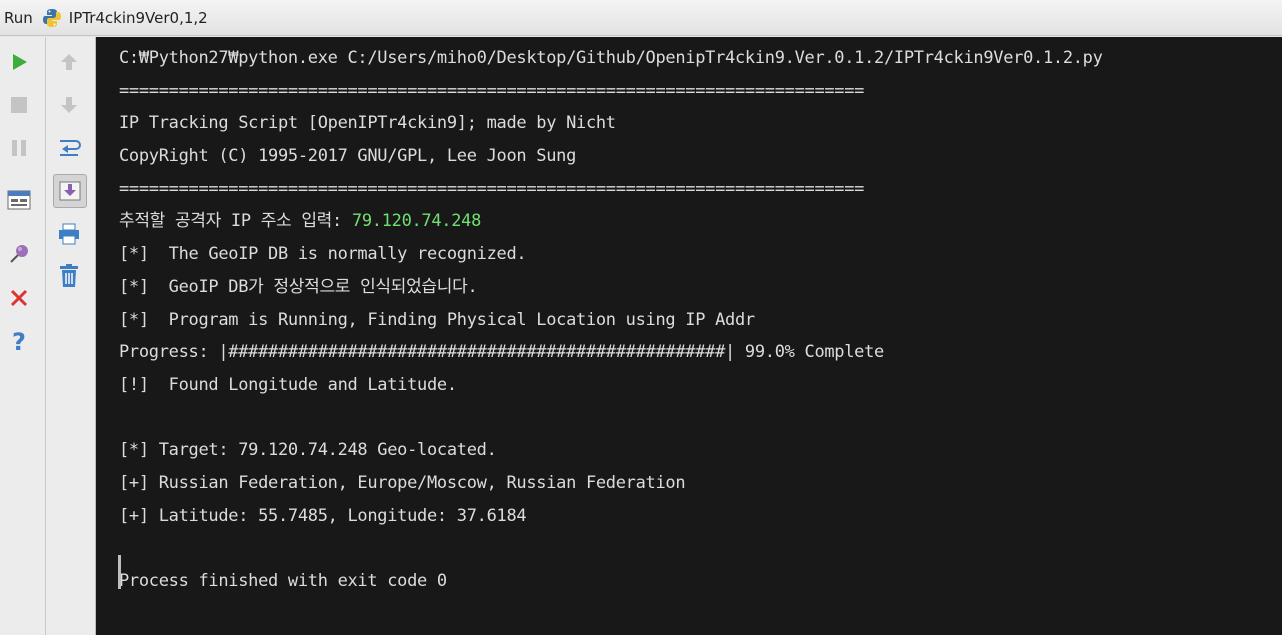 Image resolution: width=1282 pixels, height=635 pixels. What do you see at coordinates (416, 221) in the screenshot?
I see `prompt-input-value: 79.120.74.248` at bounding box center [416, 221].